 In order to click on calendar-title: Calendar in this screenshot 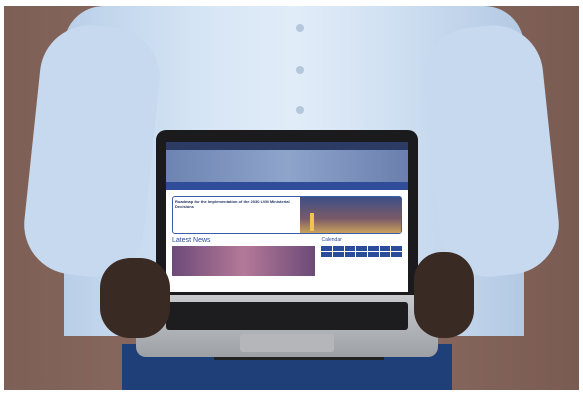, I will do `click(331, 240)`.